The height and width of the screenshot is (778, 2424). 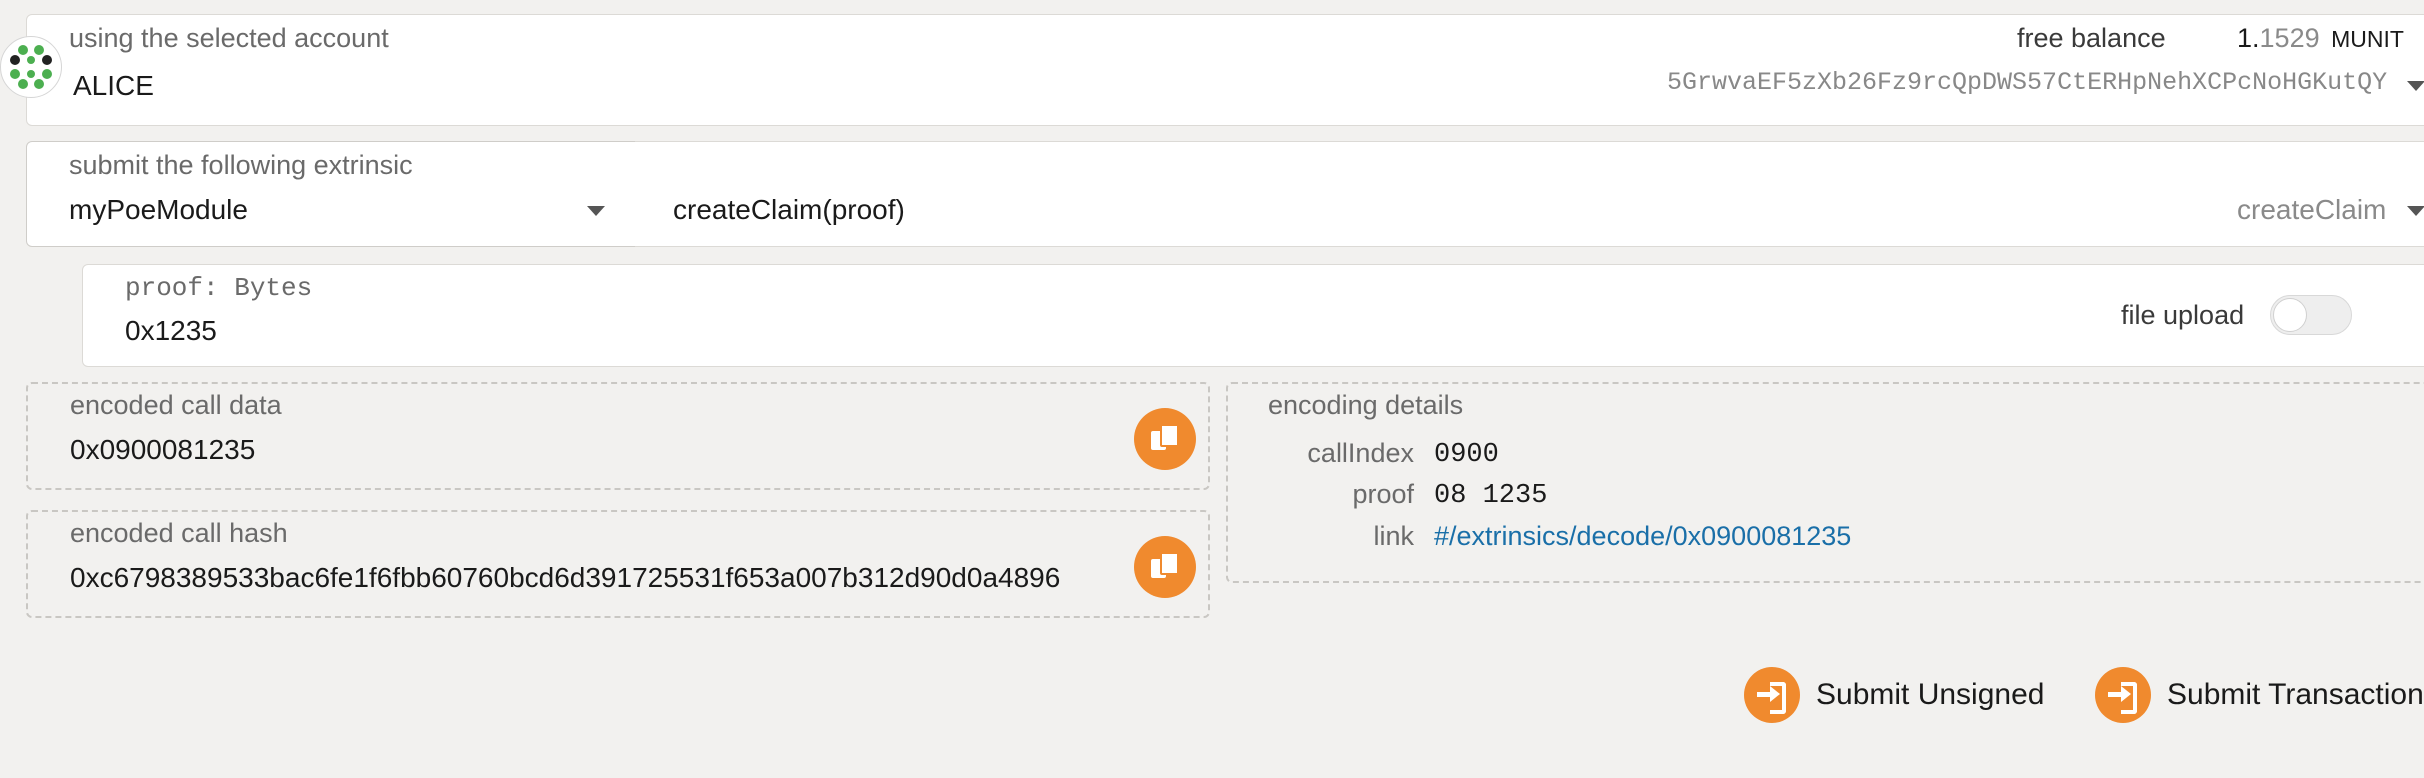 What do you see at coordinates (179, 533) in the screenshot?
I see `encoded-call-hash-label: encoded call hash` at bounding box center [179, 533].